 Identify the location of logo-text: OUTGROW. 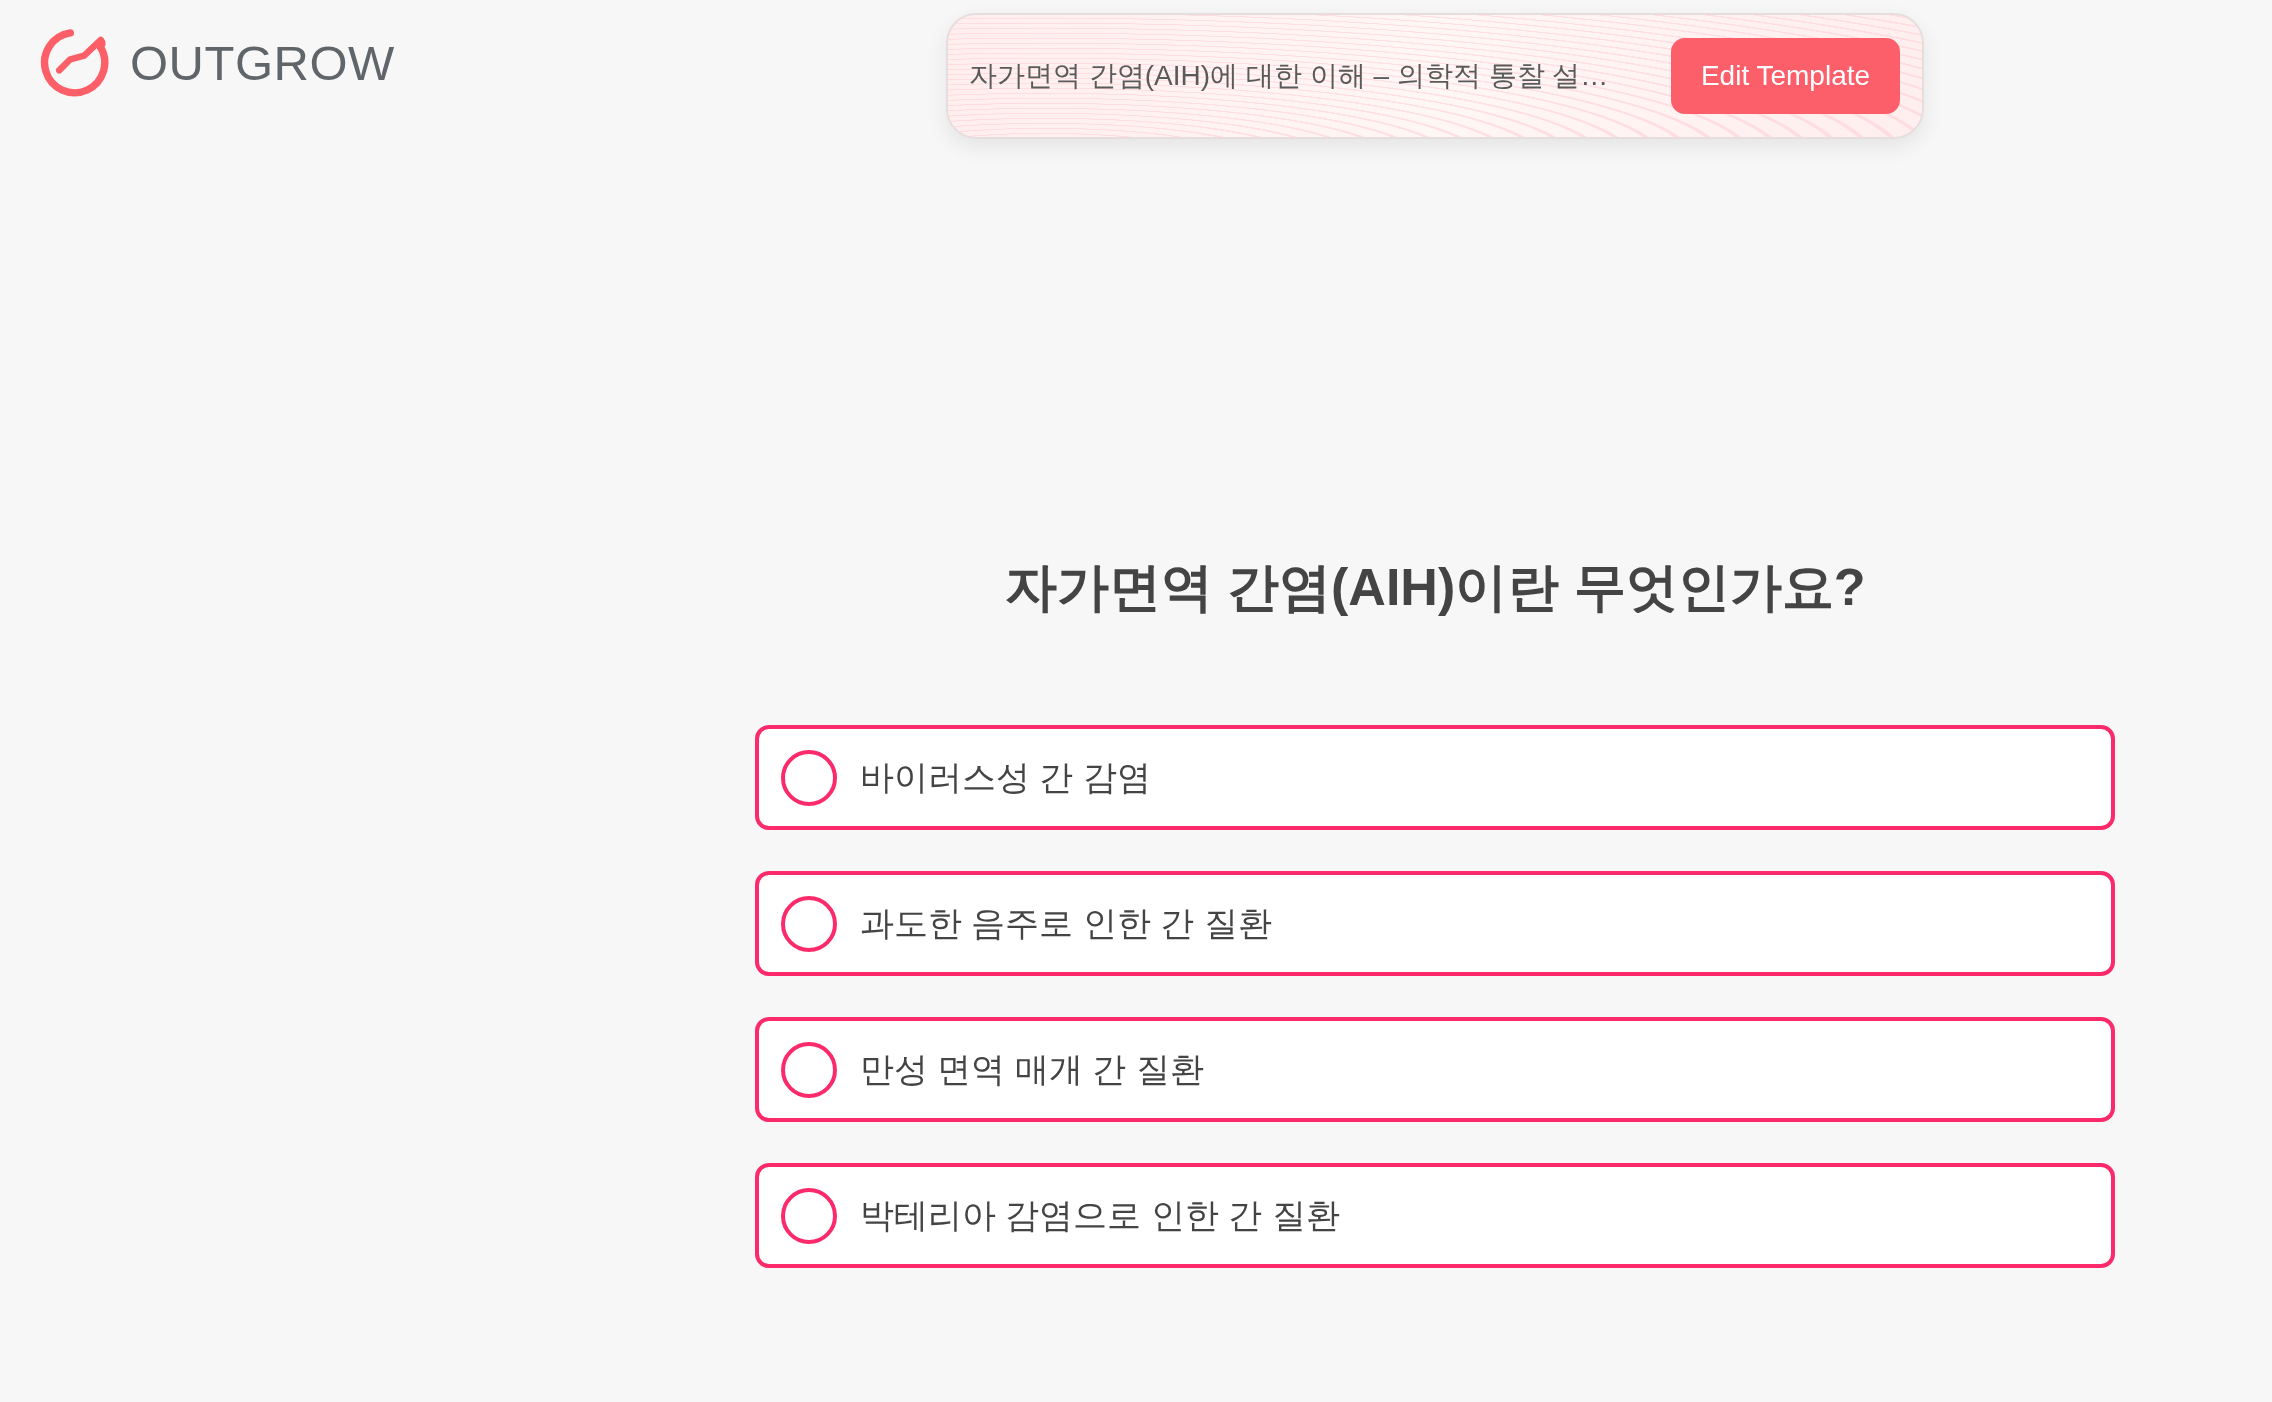
(262, 63).